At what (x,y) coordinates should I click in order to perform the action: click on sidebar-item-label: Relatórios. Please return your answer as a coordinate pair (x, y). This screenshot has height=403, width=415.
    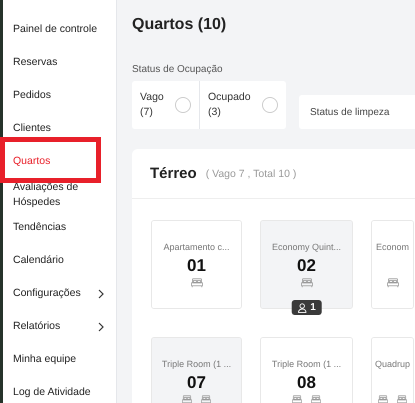
    Looking at the image, I should click on (36, 326).